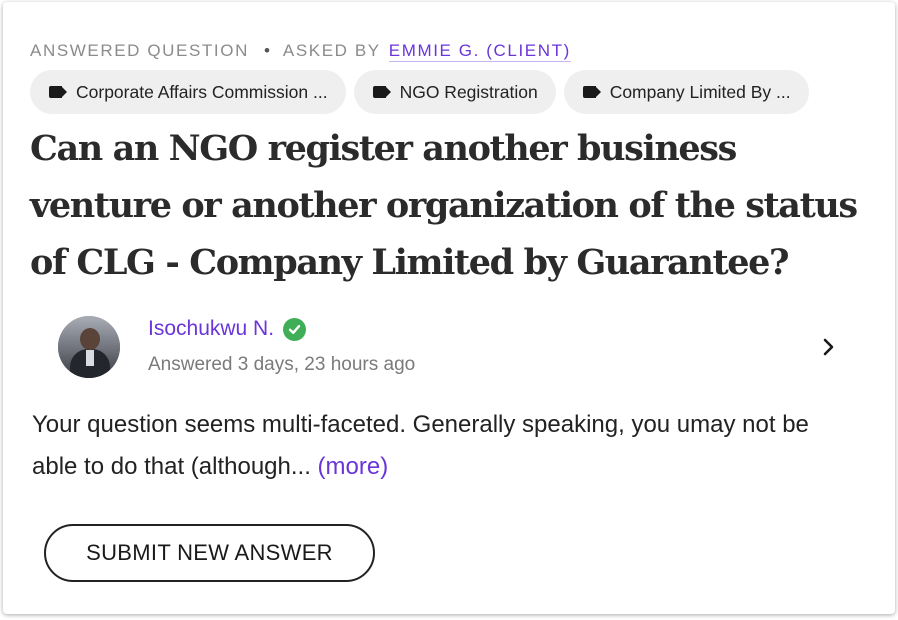  What do you see at coordinates (479, 51) in the screenshot?
I see `asker-link: EMMIE G. (CLIENT)` at bounding box center [479, 51].